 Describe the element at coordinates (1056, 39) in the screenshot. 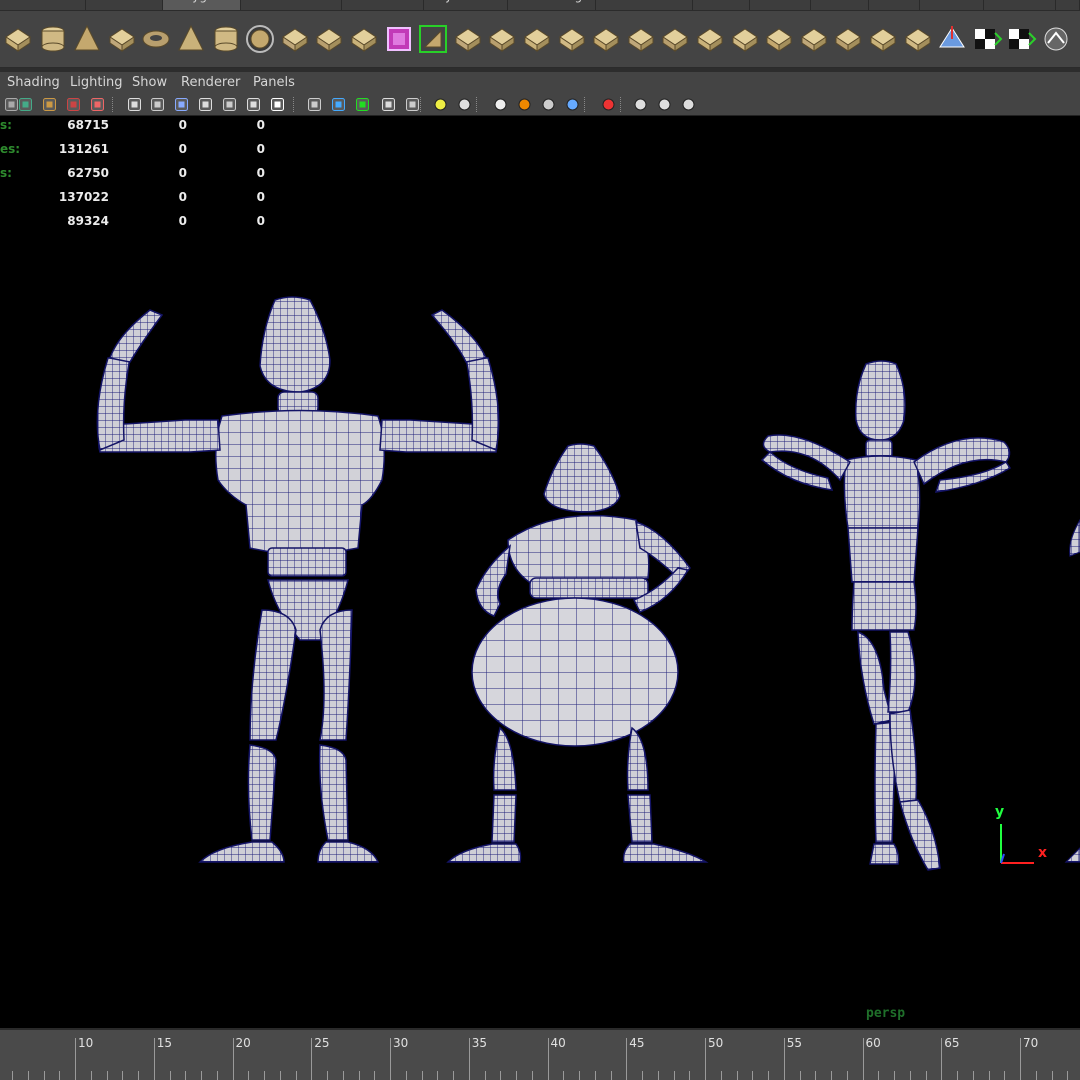

I see `uv-editor-icon` at that location.